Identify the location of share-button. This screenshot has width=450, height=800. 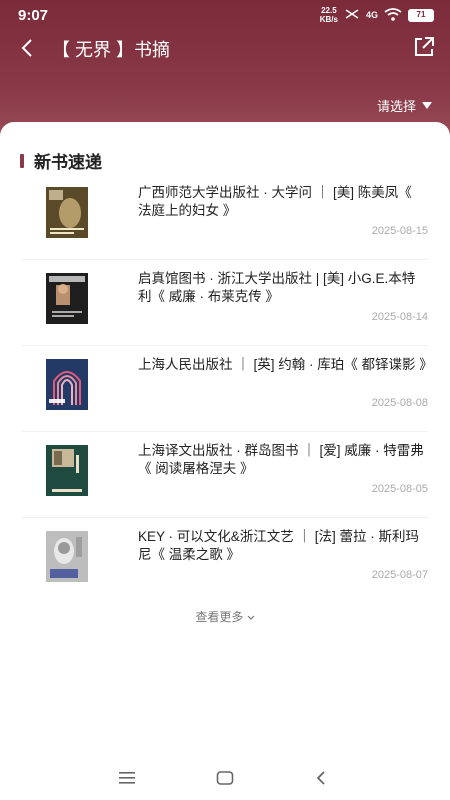
(424, 47).